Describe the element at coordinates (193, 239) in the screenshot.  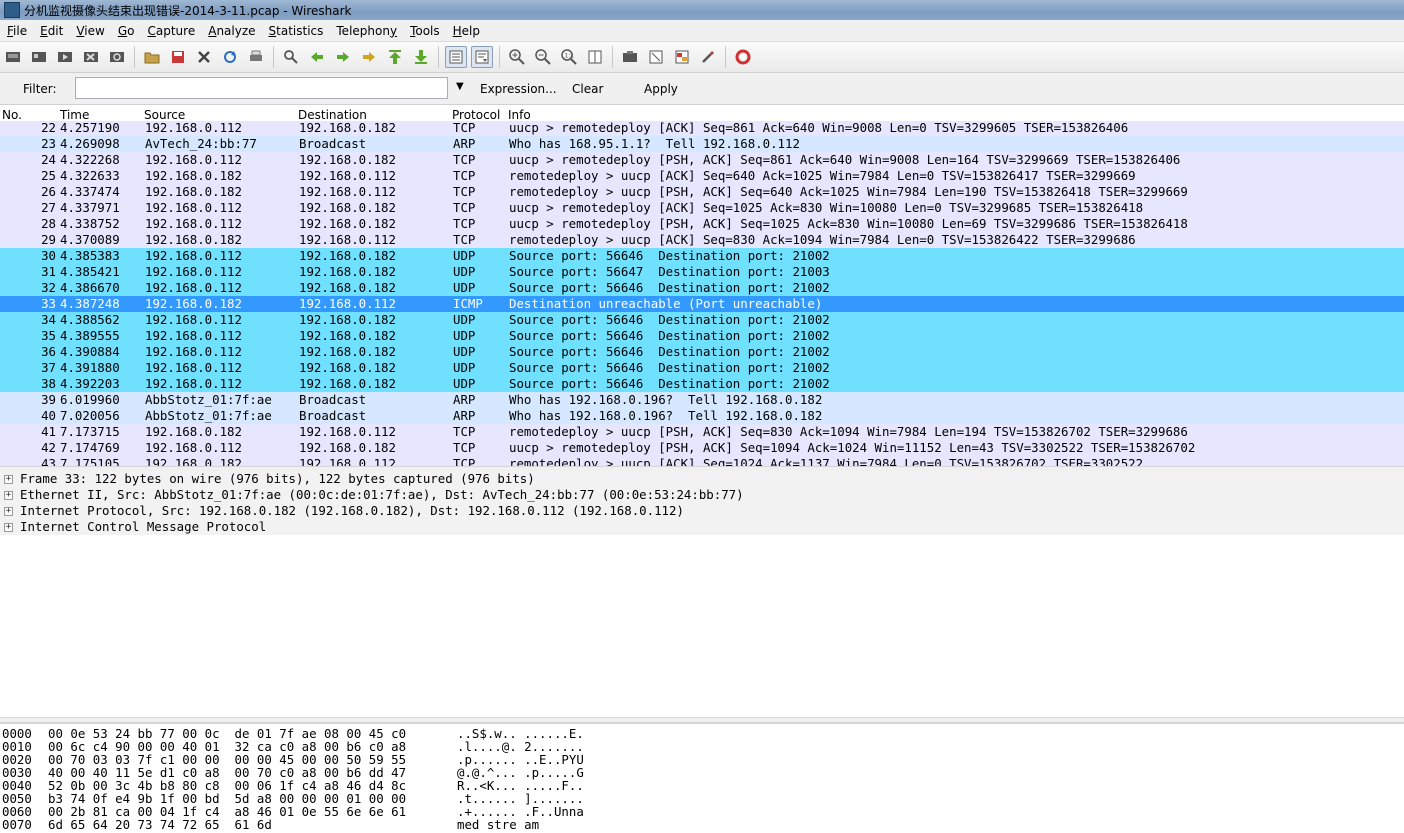
I see `packet-src-cell: 192.168.0.182` at that location.